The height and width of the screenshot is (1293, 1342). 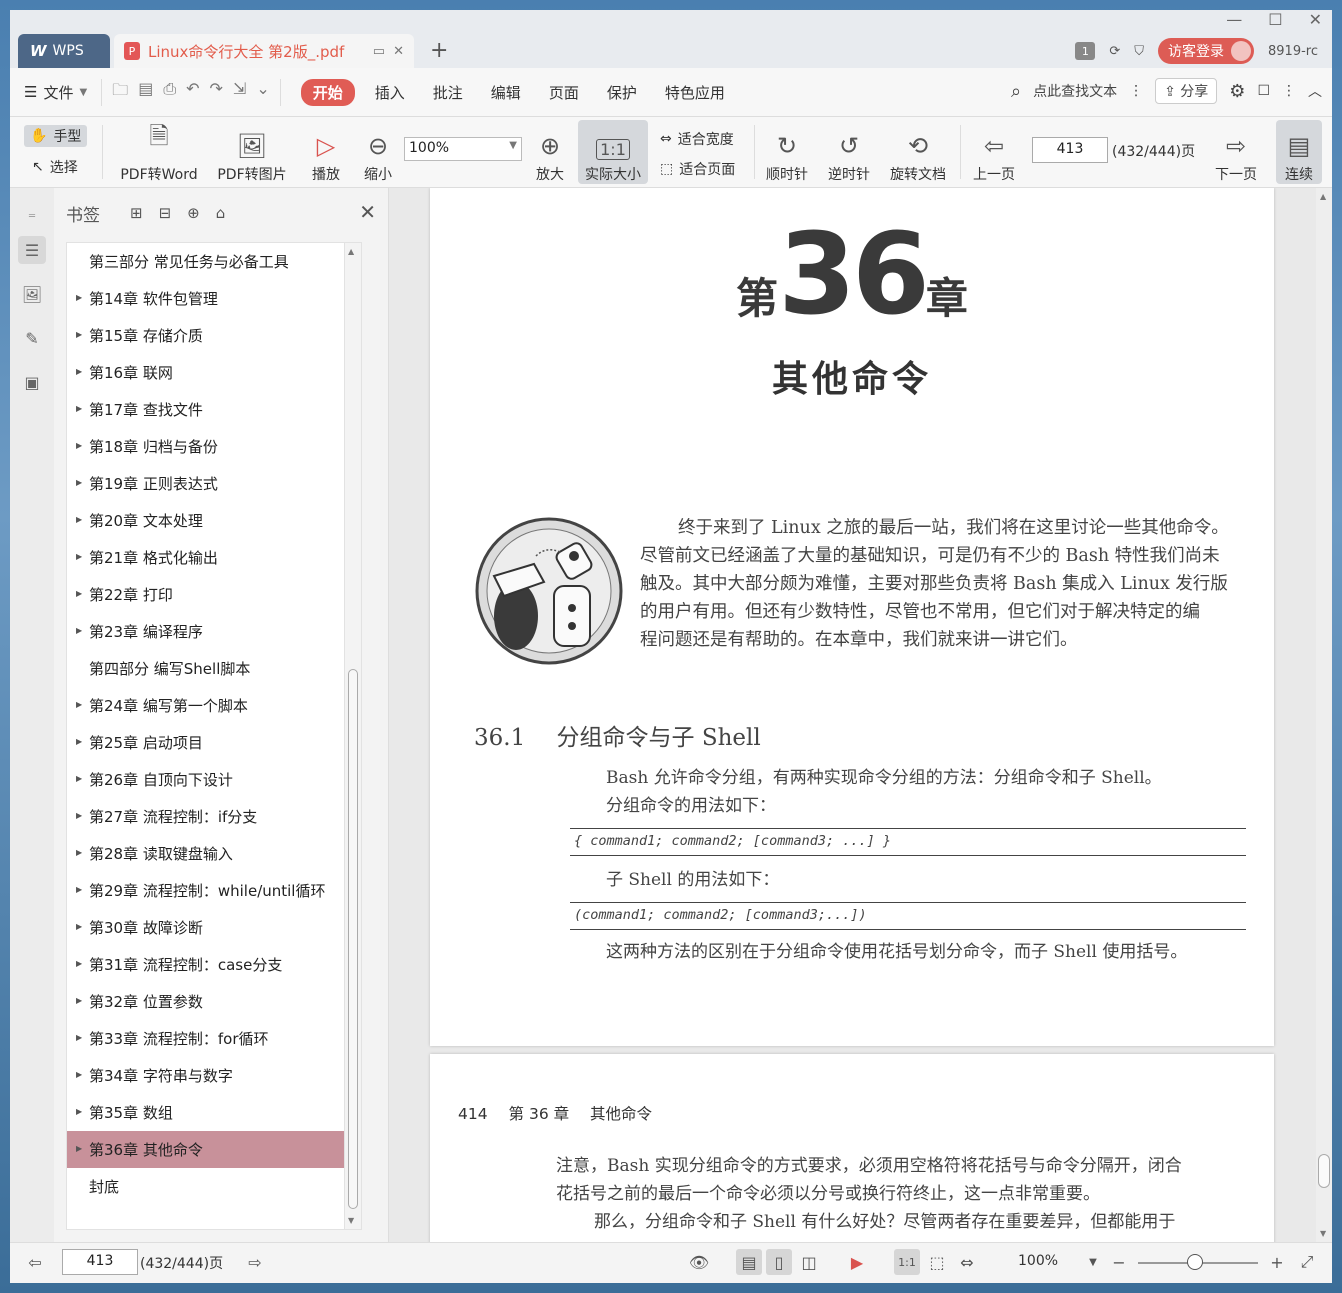 What do you see at coordinates (214, 705) in the screenshot?
I see `bookmark-item: ▶ 第24章 编写第一个脚本` at bounding box center [214, 705].